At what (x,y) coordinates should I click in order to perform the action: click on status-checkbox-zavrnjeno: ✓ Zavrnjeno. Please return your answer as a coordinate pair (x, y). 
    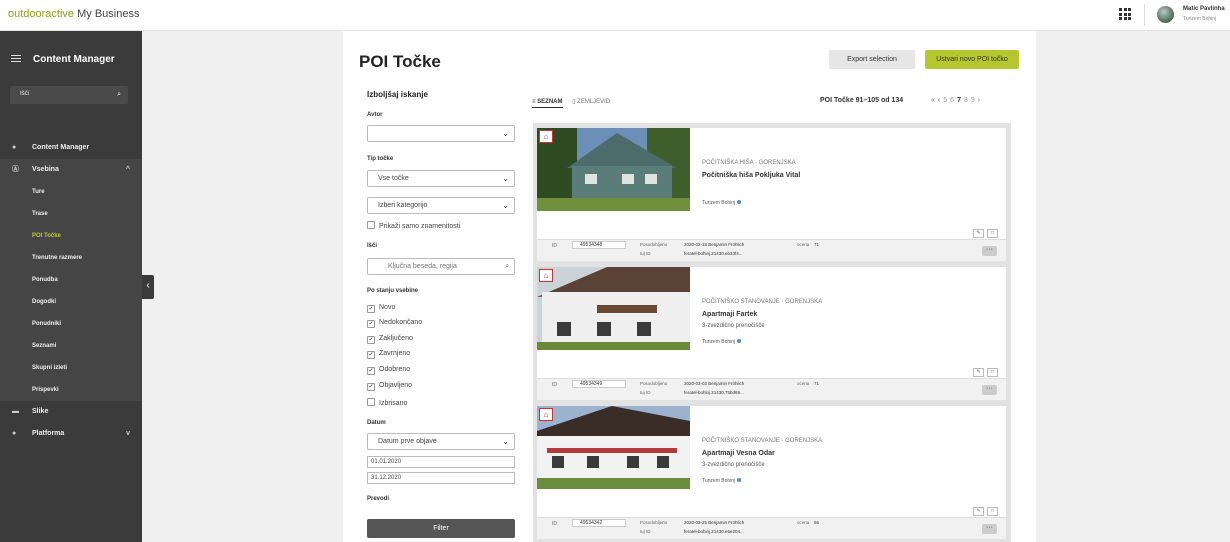
    Looking at the image, I should click on (388, 354).